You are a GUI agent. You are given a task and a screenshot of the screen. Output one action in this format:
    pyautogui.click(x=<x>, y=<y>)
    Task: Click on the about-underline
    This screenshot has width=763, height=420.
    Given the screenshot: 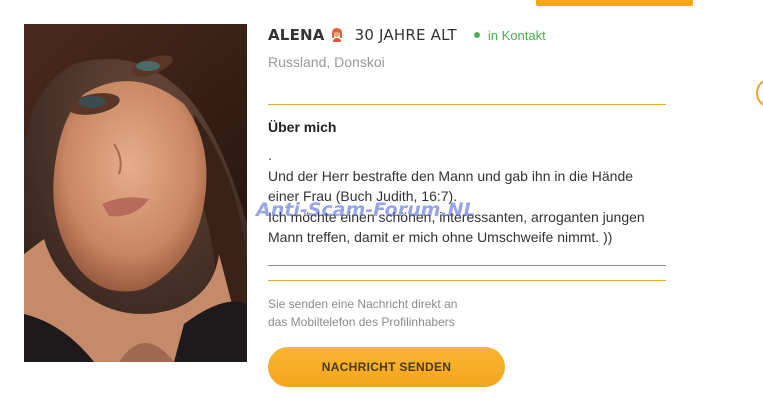 What is the action you would take?
    pyautogui.click(x=467, y=265)
    